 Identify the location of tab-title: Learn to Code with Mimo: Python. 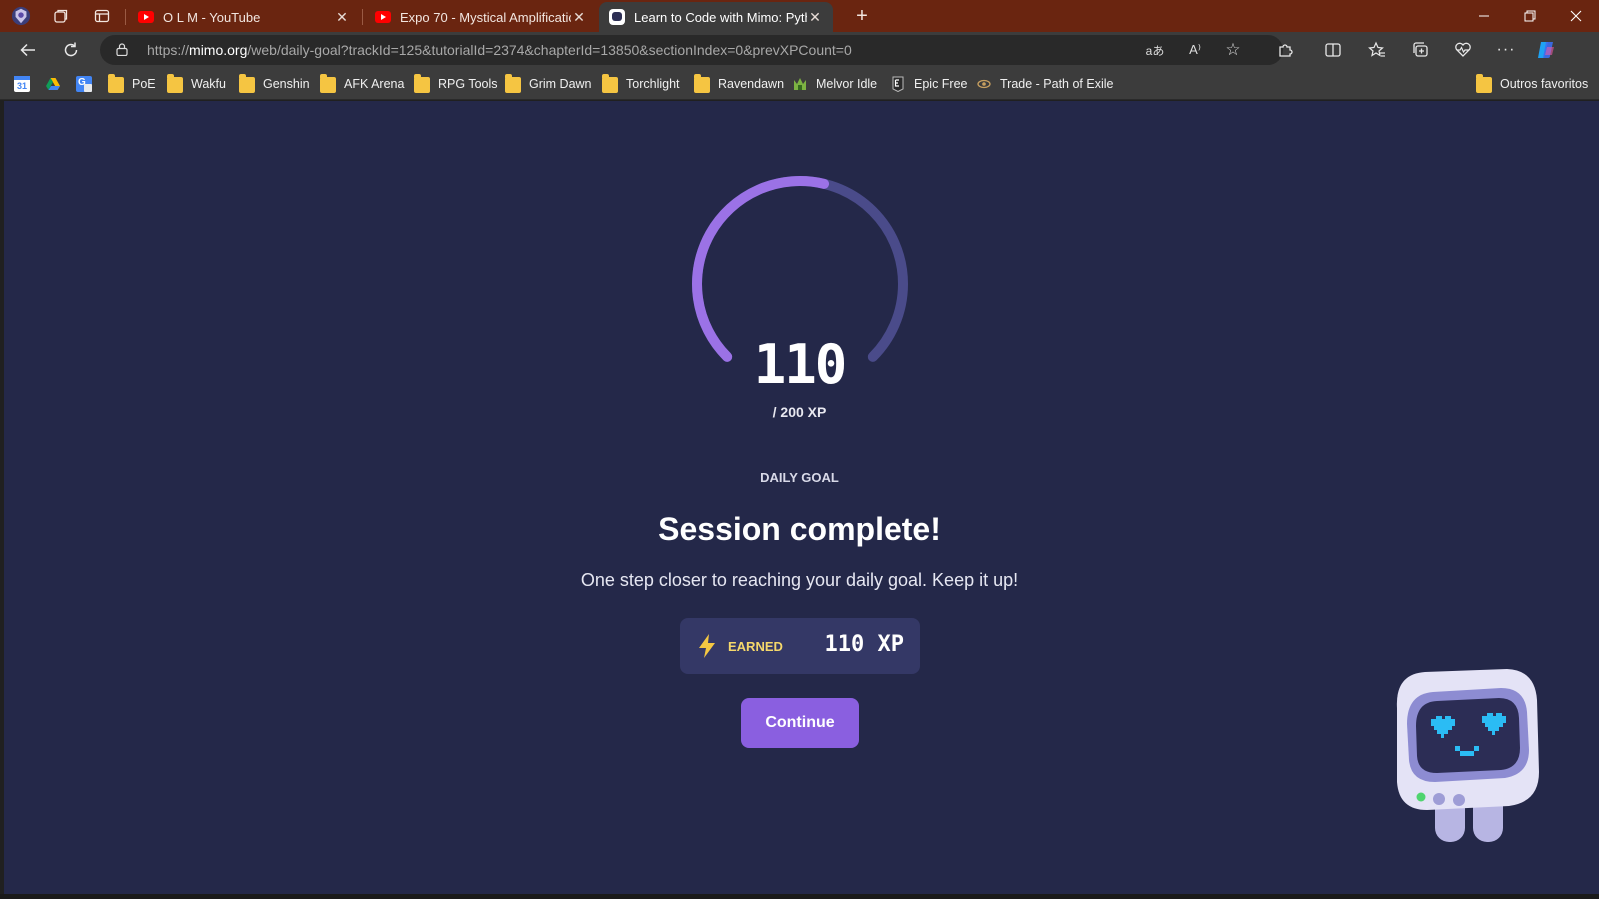
(720, 17).